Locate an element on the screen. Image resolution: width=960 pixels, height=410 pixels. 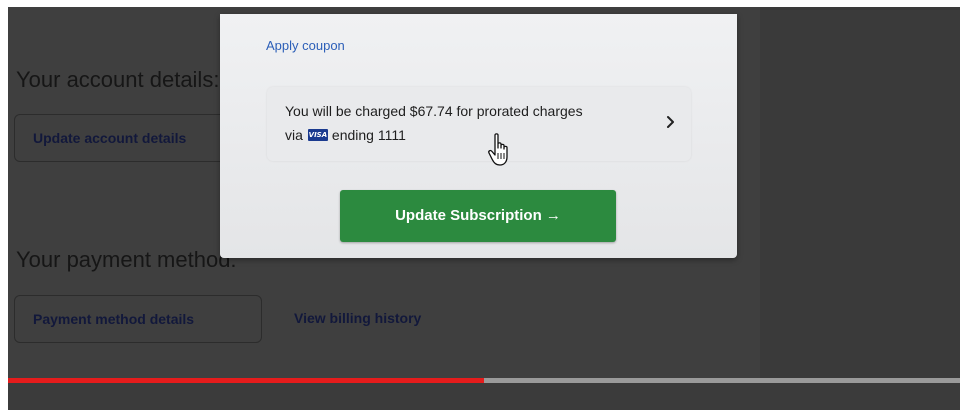
hand-pointer-icon is located at coordinates (498, 149).